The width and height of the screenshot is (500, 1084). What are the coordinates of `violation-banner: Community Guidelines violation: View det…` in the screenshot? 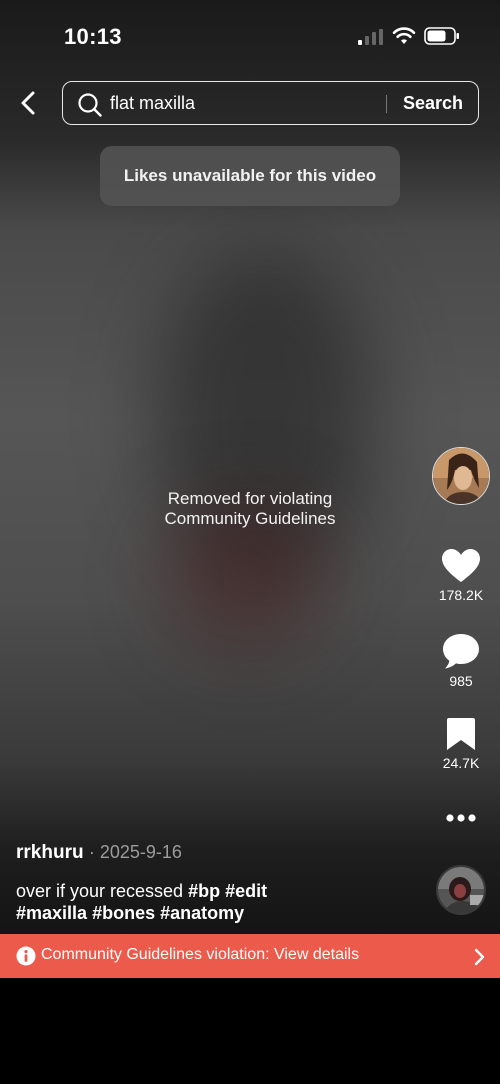 It's located at (250, 956).